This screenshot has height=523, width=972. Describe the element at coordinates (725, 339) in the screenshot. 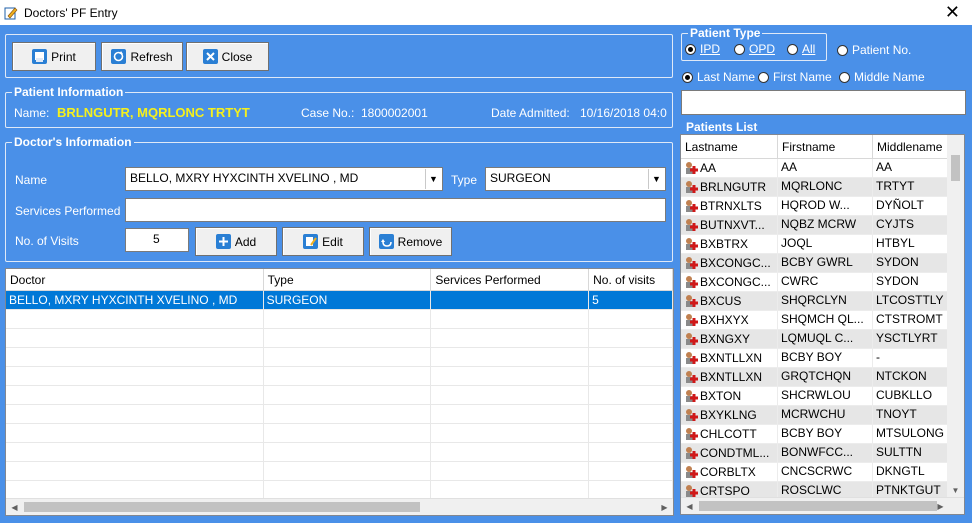

I see `lastname-text: BXNGXY` at that location.